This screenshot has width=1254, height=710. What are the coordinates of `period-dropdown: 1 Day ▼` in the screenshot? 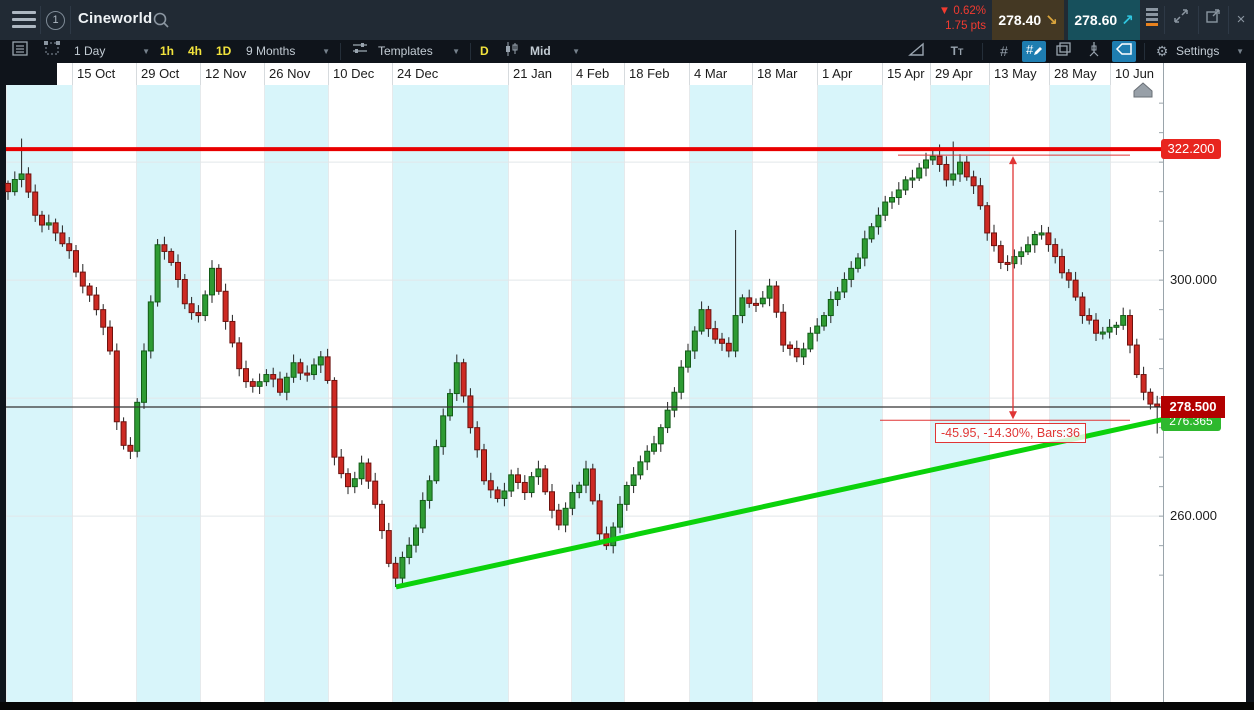 It's located at (112, 51).